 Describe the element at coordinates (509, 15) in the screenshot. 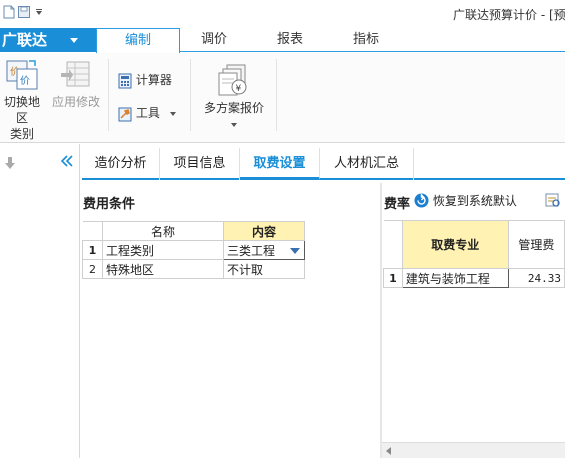

I see `window-title: 广联达预算计价 - [预` at that location.